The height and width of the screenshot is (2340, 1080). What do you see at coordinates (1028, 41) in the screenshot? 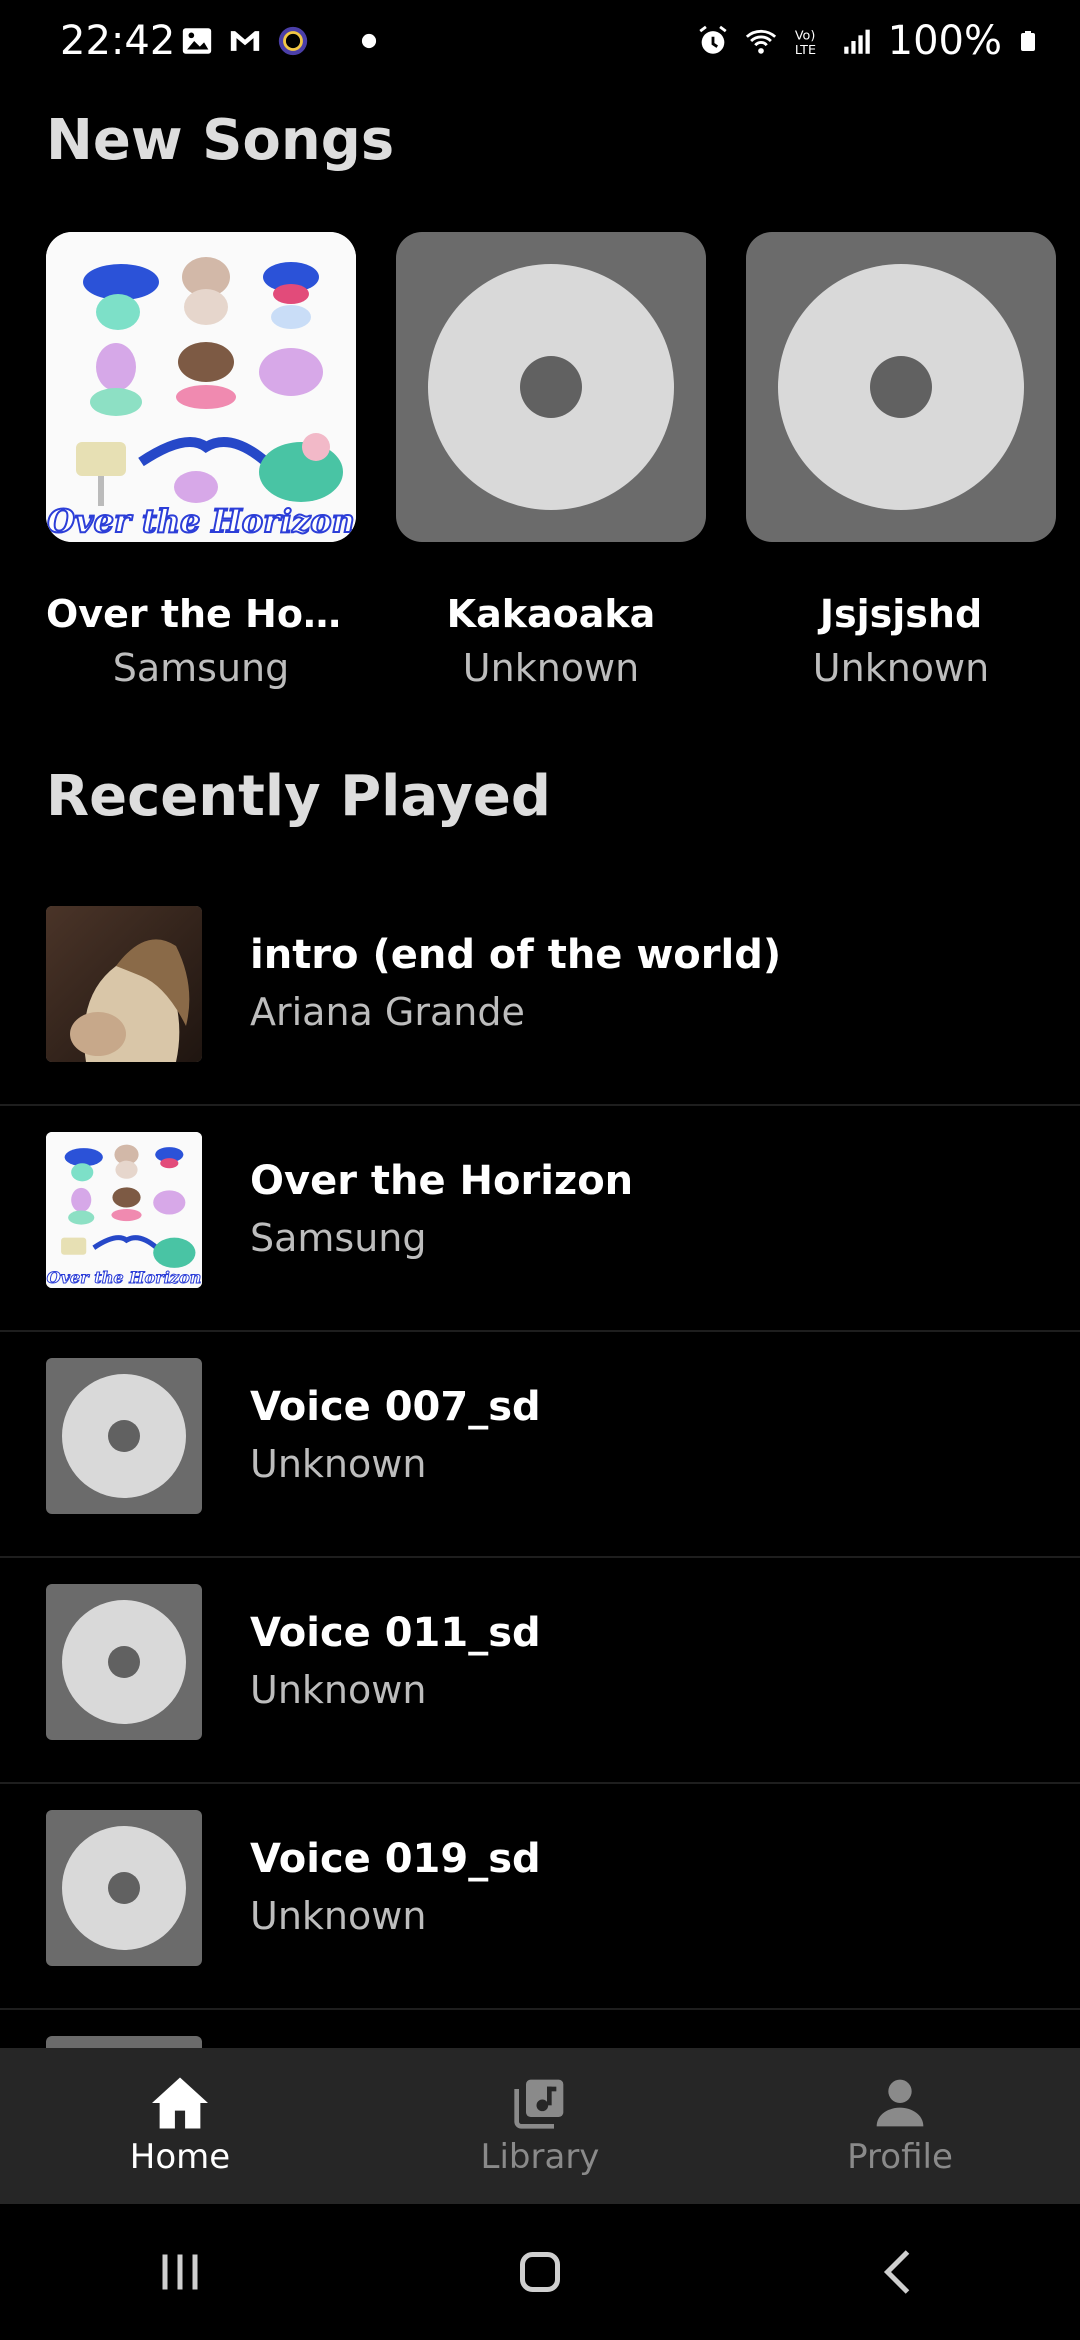
I see `battery-icon` at bounding box center [1028, 41].